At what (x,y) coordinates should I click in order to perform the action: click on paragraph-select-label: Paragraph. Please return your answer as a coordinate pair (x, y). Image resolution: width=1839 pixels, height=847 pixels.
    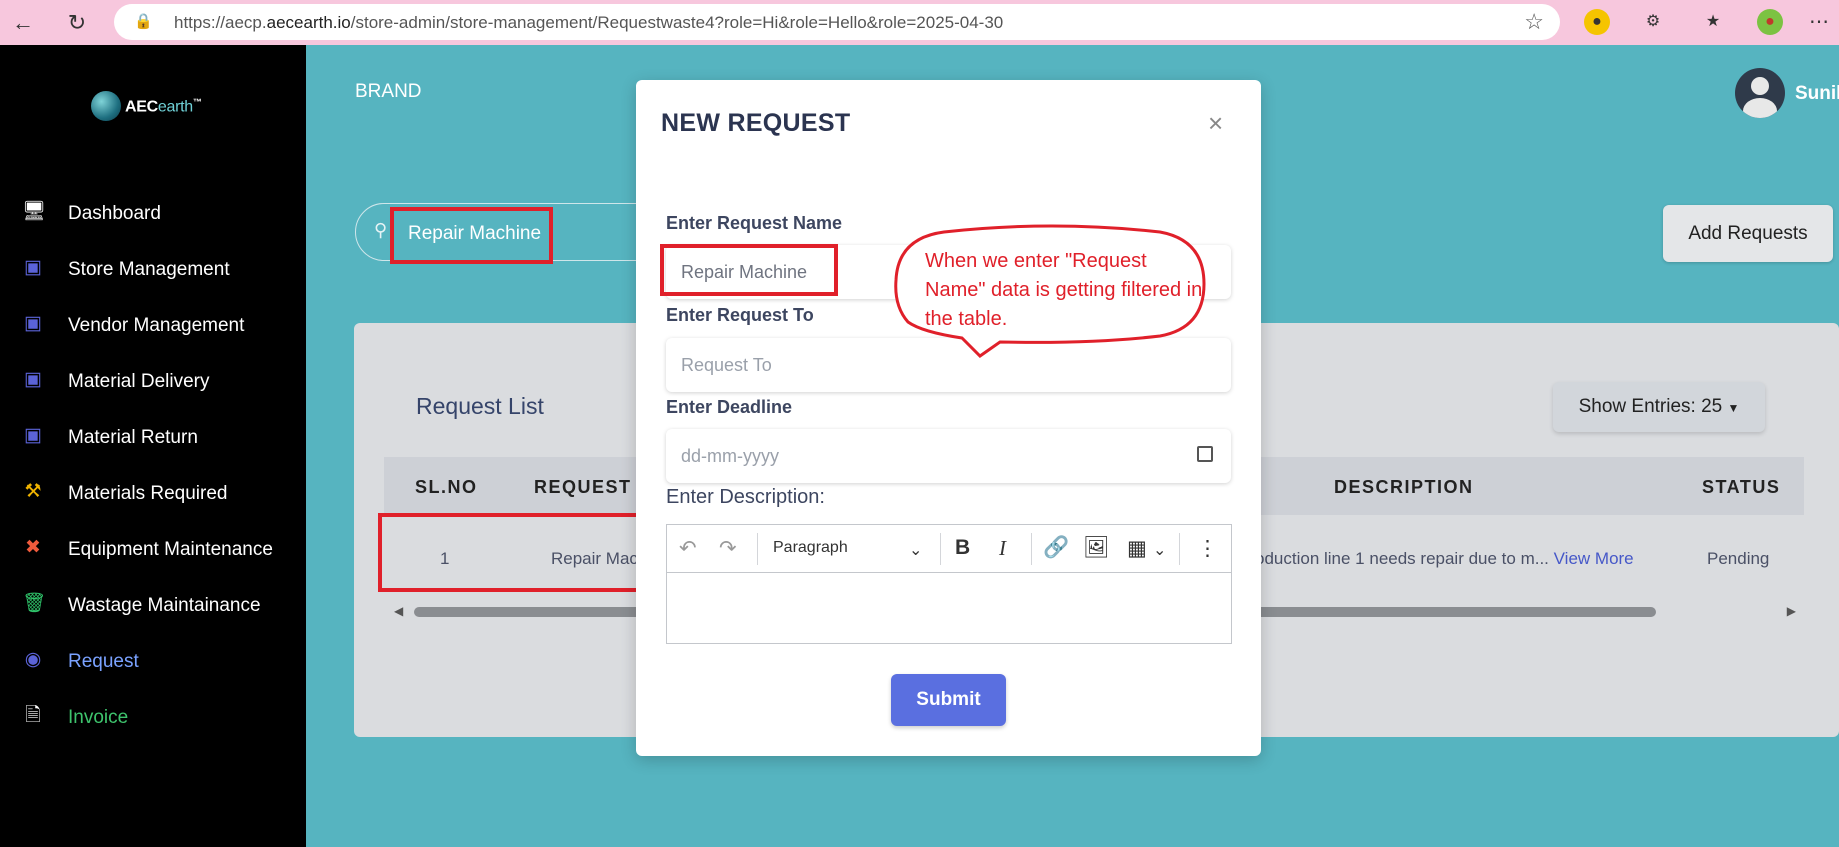
    Looking at the image, I should click on (810, 547).